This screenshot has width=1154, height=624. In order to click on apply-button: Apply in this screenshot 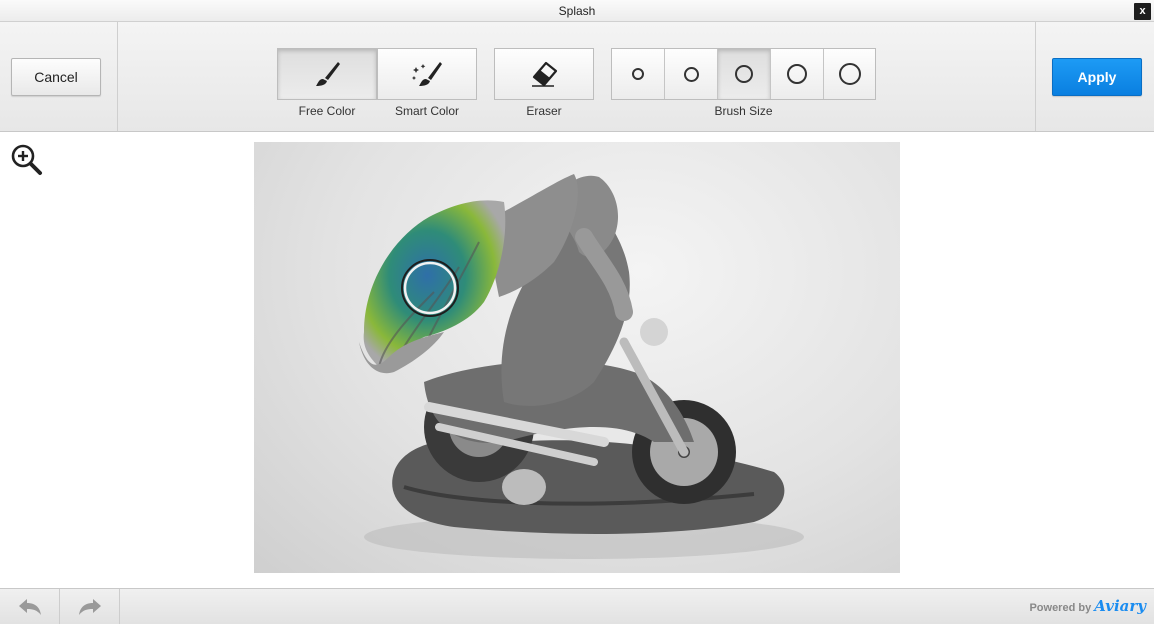, I will do `click(1097, 77)`.